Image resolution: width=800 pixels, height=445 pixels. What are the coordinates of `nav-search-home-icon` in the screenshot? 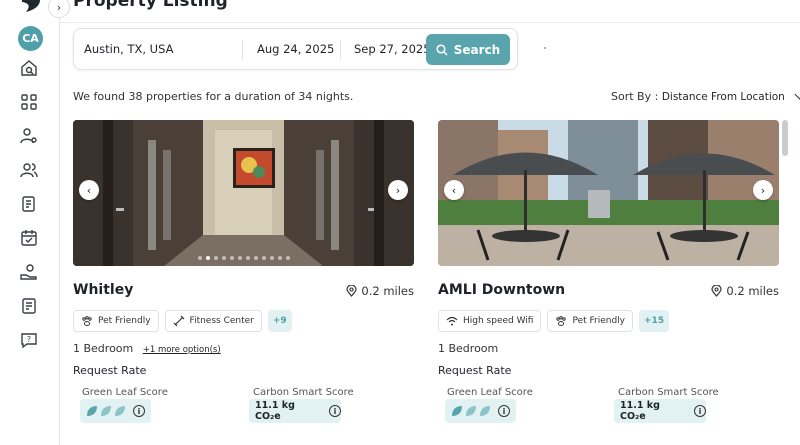 It's located at (29, 68).